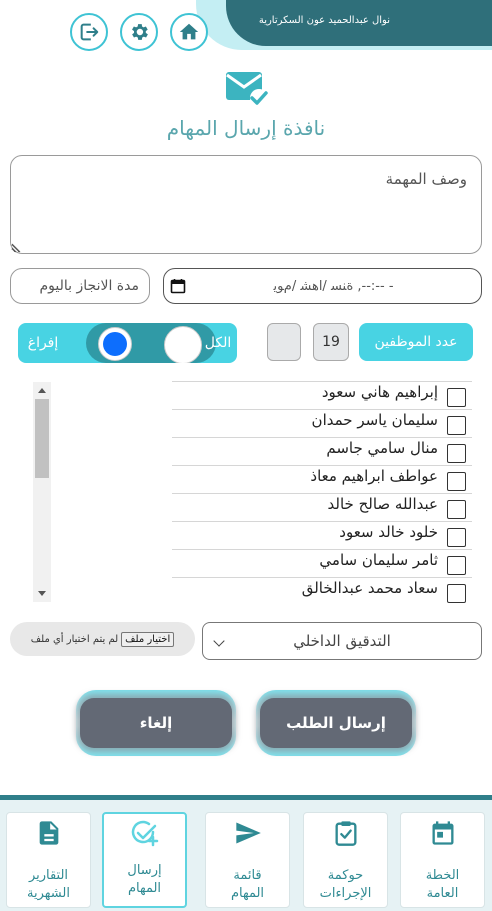 The image size is (492, 911). Describe the element at coordinates (246, 204) in the screenshot. I see `task-description-input` at that location.